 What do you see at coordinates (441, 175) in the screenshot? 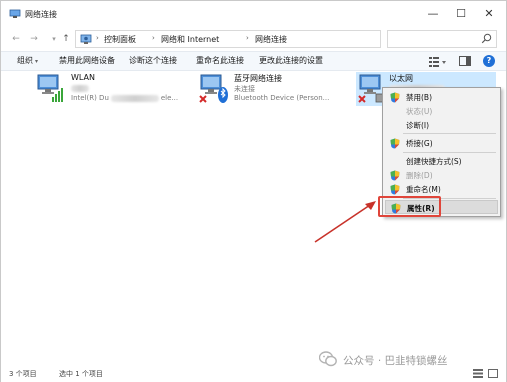
I see `menu-item-delete: 删除(D)` at bounding box center [441, 175].